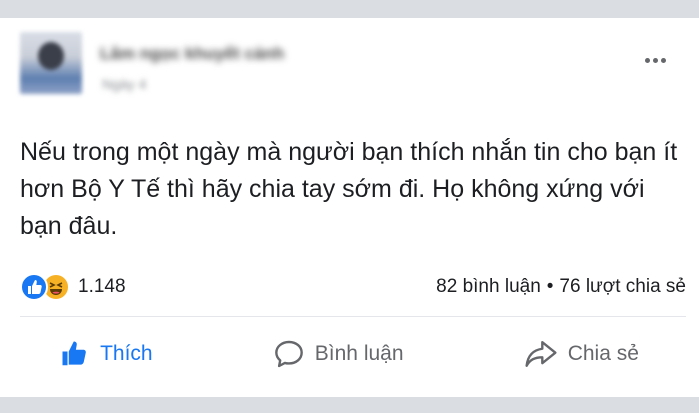  I want to click on avatar, so click(51, 63).